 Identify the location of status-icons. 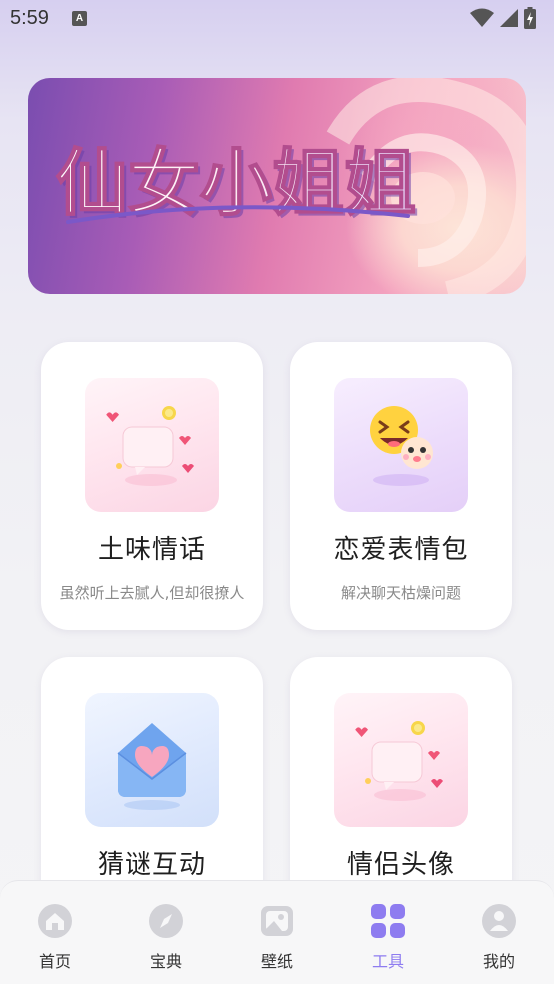
(503, 18).